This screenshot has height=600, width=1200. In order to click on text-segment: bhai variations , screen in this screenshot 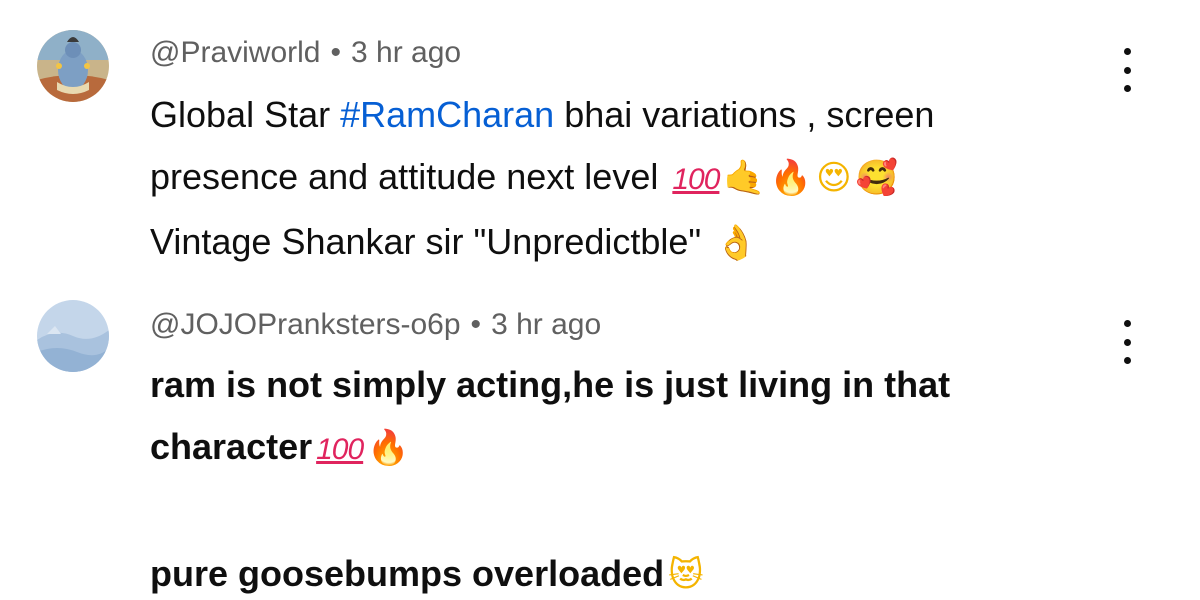, I will do `click(744, 114)`.